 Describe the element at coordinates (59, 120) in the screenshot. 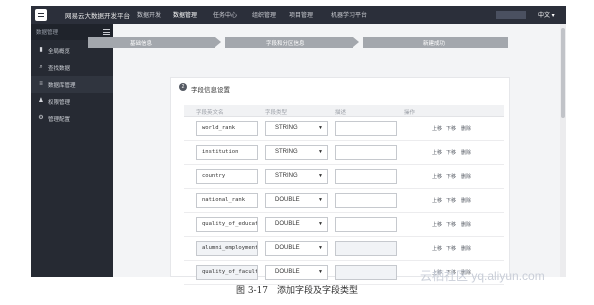

I see `sidebar-item-label: 管理配置` at that location.